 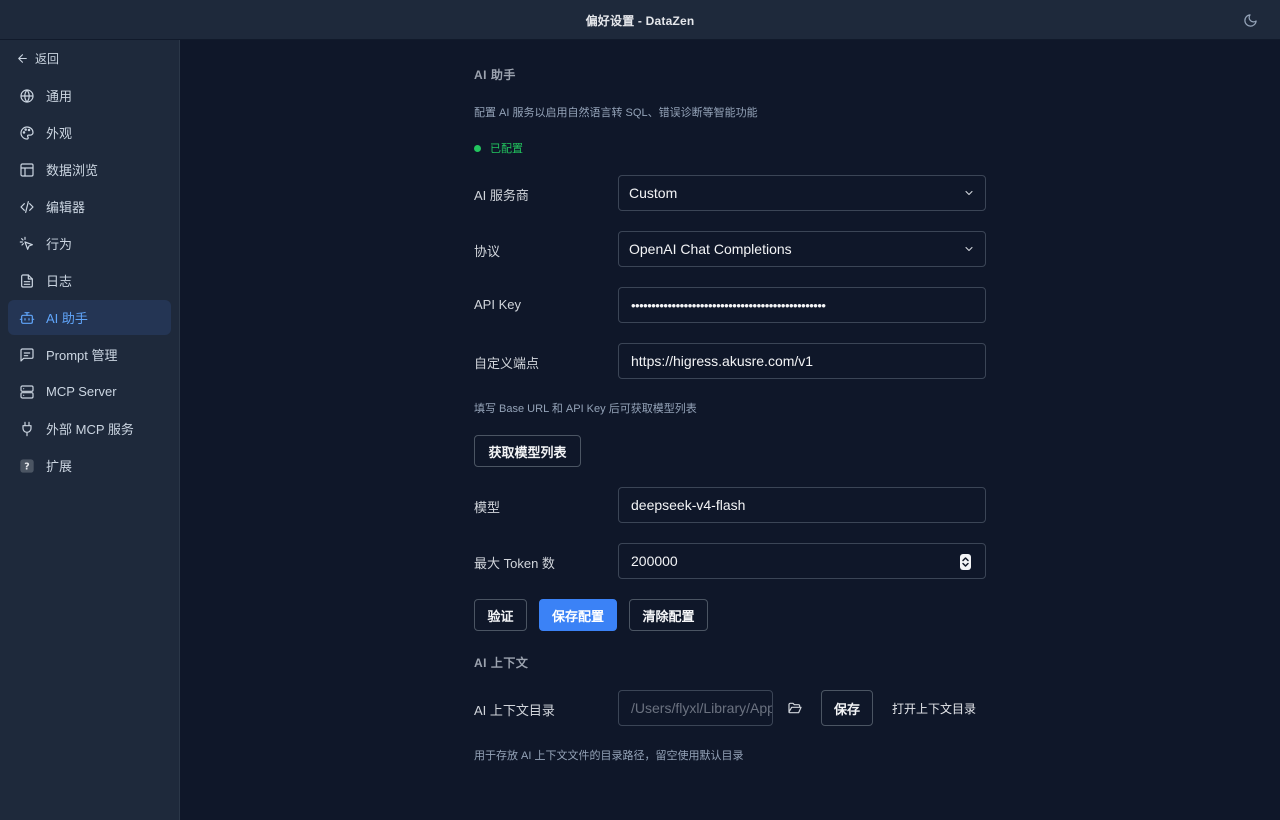 I want to click on max-tokens-input: 200000, so click(x=802, y=561).